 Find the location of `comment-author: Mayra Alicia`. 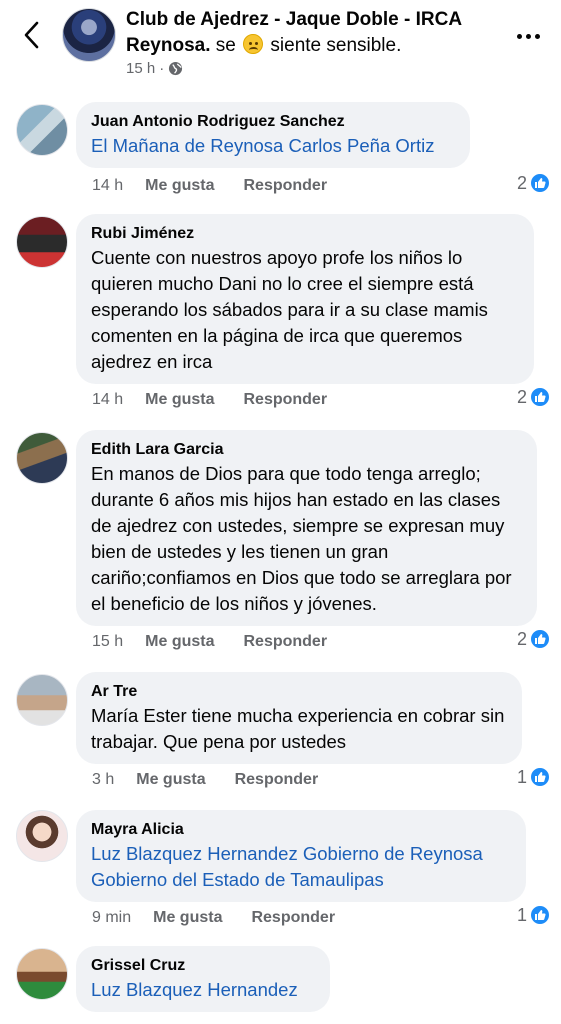

comment-author: Mayra Alicia is located at coordinates (301, 830).